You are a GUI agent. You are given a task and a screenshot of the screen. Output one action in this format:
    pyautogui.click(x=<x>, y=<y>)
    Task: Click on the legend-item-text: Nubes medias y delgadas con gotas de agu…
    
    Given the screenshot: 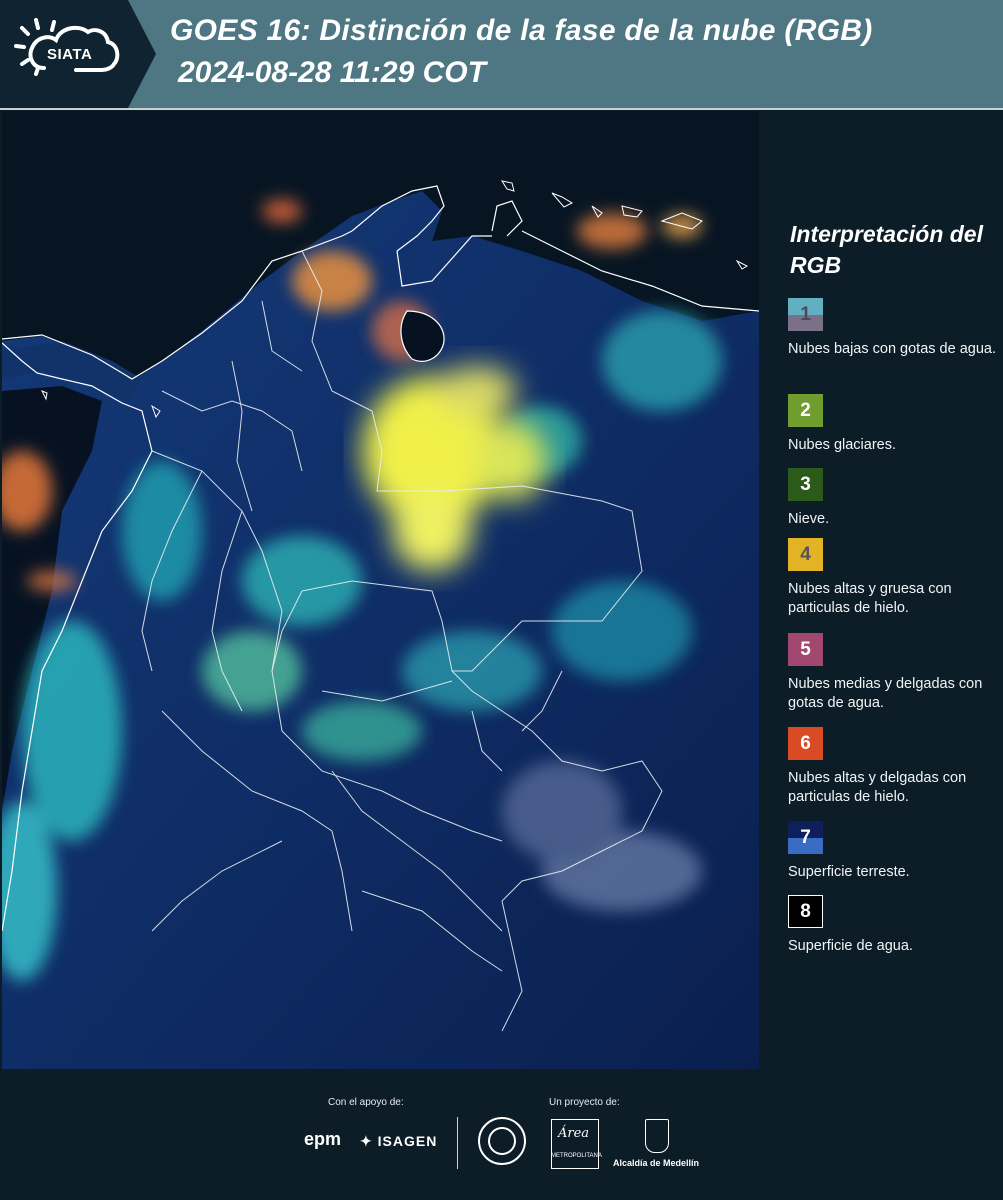 What is the action you would take?
    pyautogui.click(x=885, y=693)
    